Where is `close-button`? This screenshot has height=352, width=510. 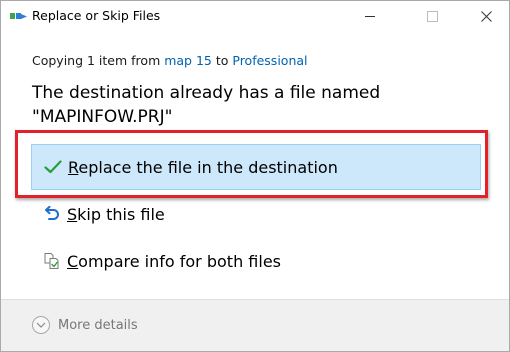
close-button is located at coordinates (486, 16).